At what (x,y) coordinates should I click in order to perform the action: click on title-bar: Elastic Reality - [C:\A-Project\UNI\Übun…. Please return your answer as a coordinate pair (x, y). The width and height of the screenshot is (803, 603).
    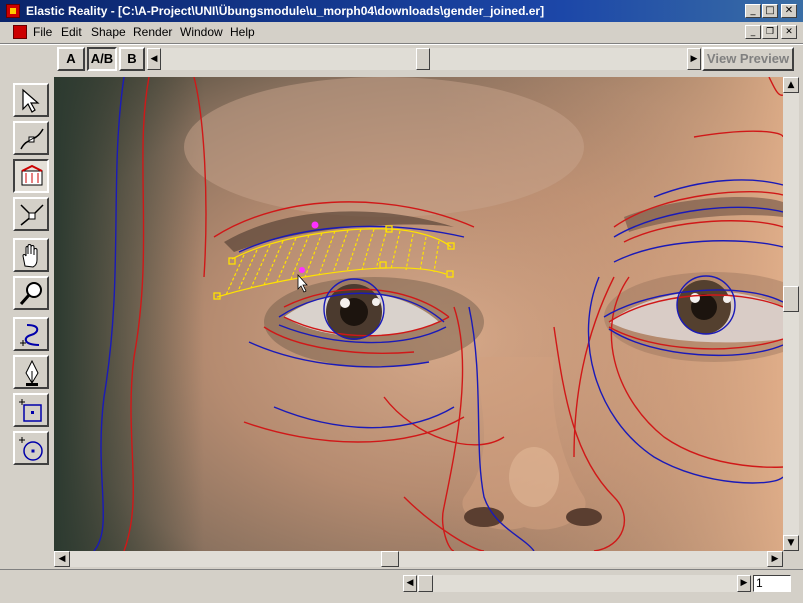
    Looking at the image, I should click on (401, 11).